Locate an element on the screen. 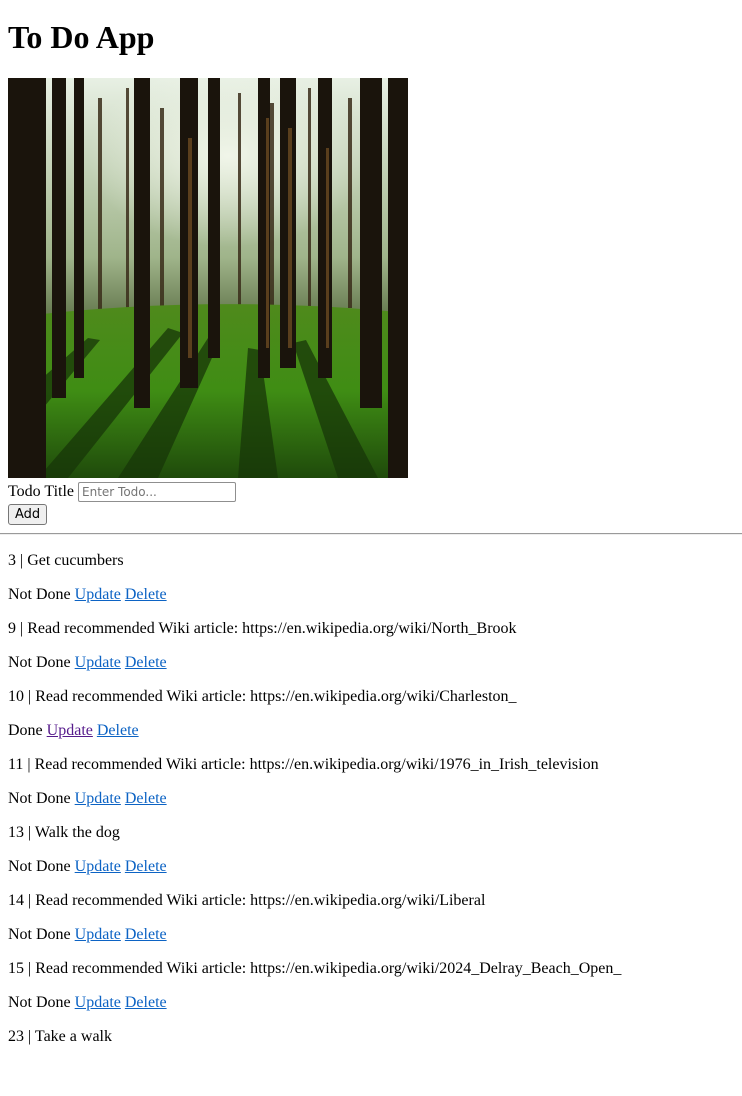 The width and height of the screenshot is (742, 1096). todo-status-row: Done Update Delete is located at coordinates (375, 731).